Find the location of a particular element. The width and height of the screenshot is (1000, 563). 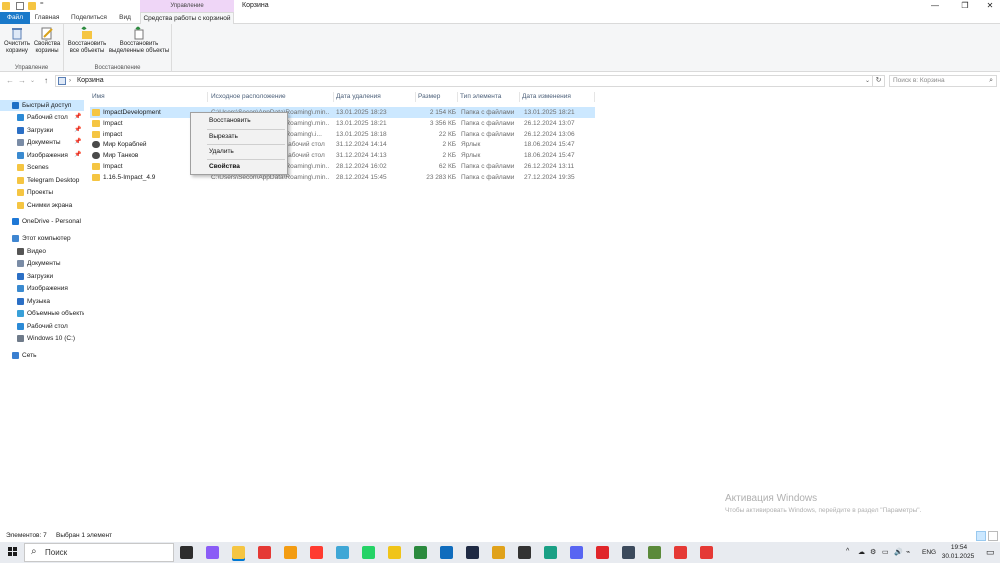

sidebar-item: Проекты is located at coordinates (42, 192).